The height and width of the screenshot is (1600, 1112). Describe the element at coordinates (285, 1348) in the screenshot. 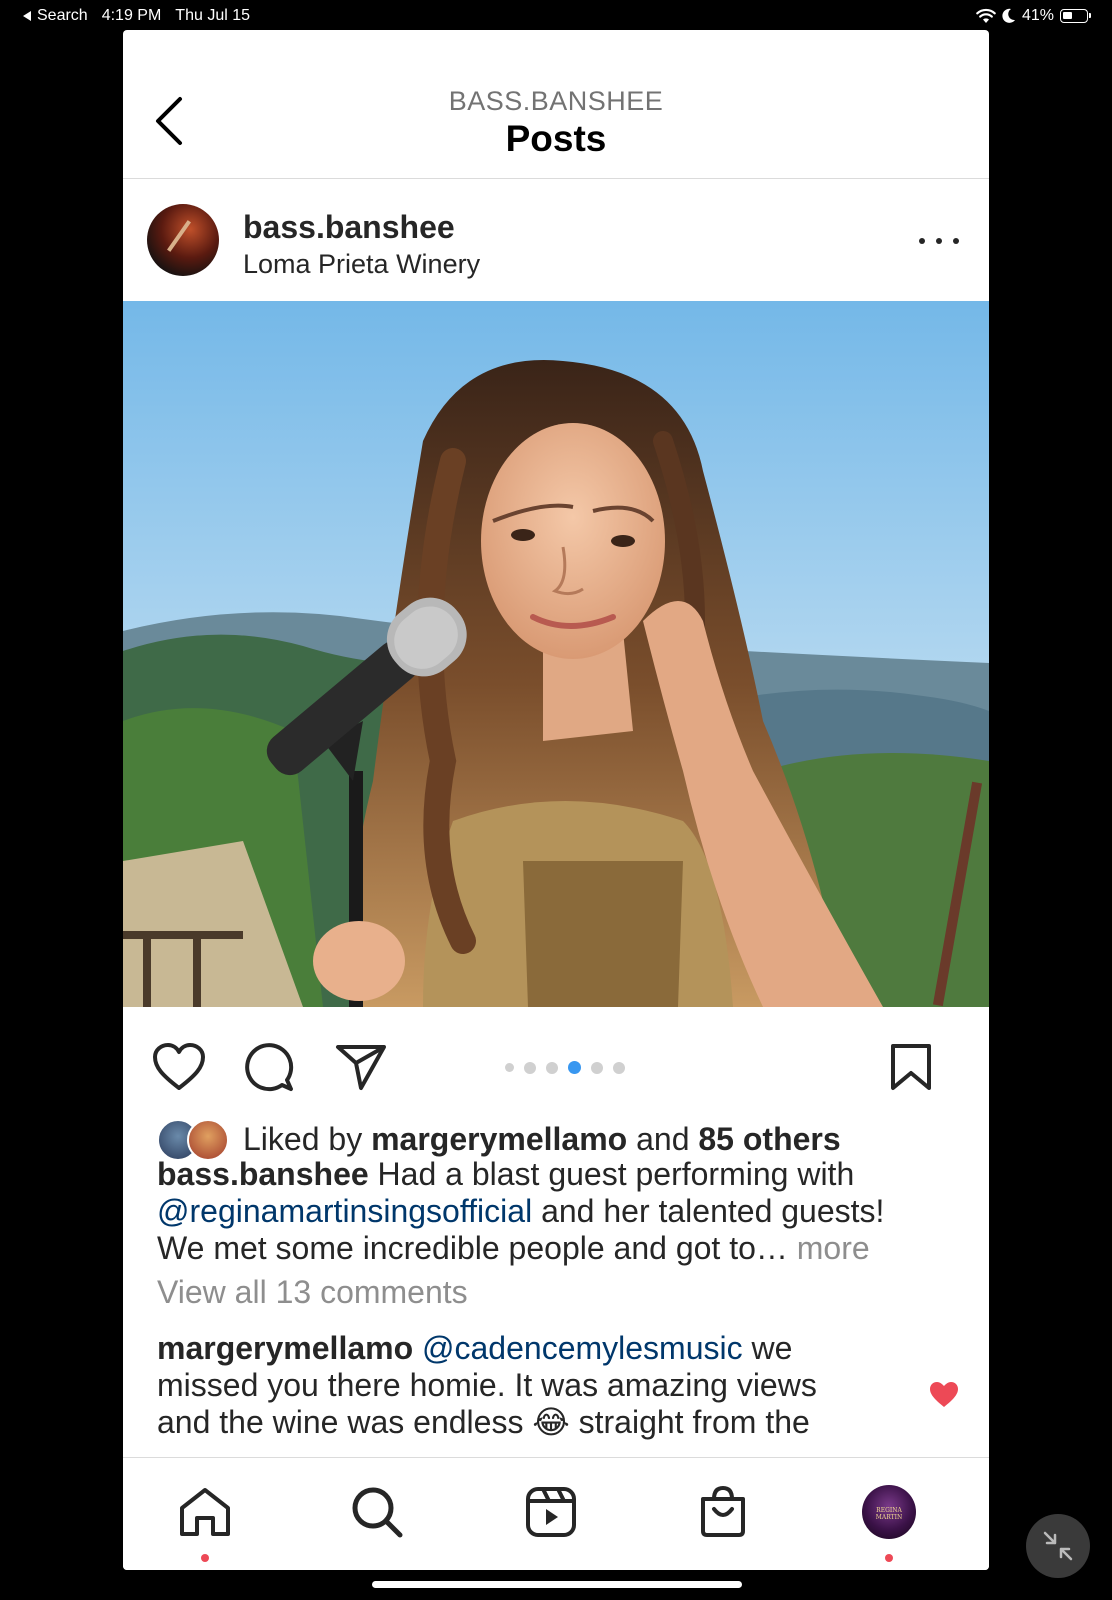

I see `comment-username: margerymellamo` at that location.